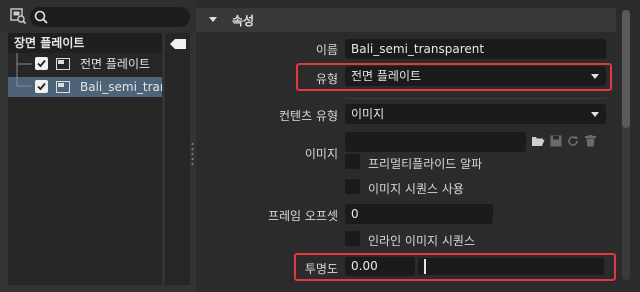  Describe the element at coordinates (538, 142) in the screenshot. I see `folder-open-icon` at that location.